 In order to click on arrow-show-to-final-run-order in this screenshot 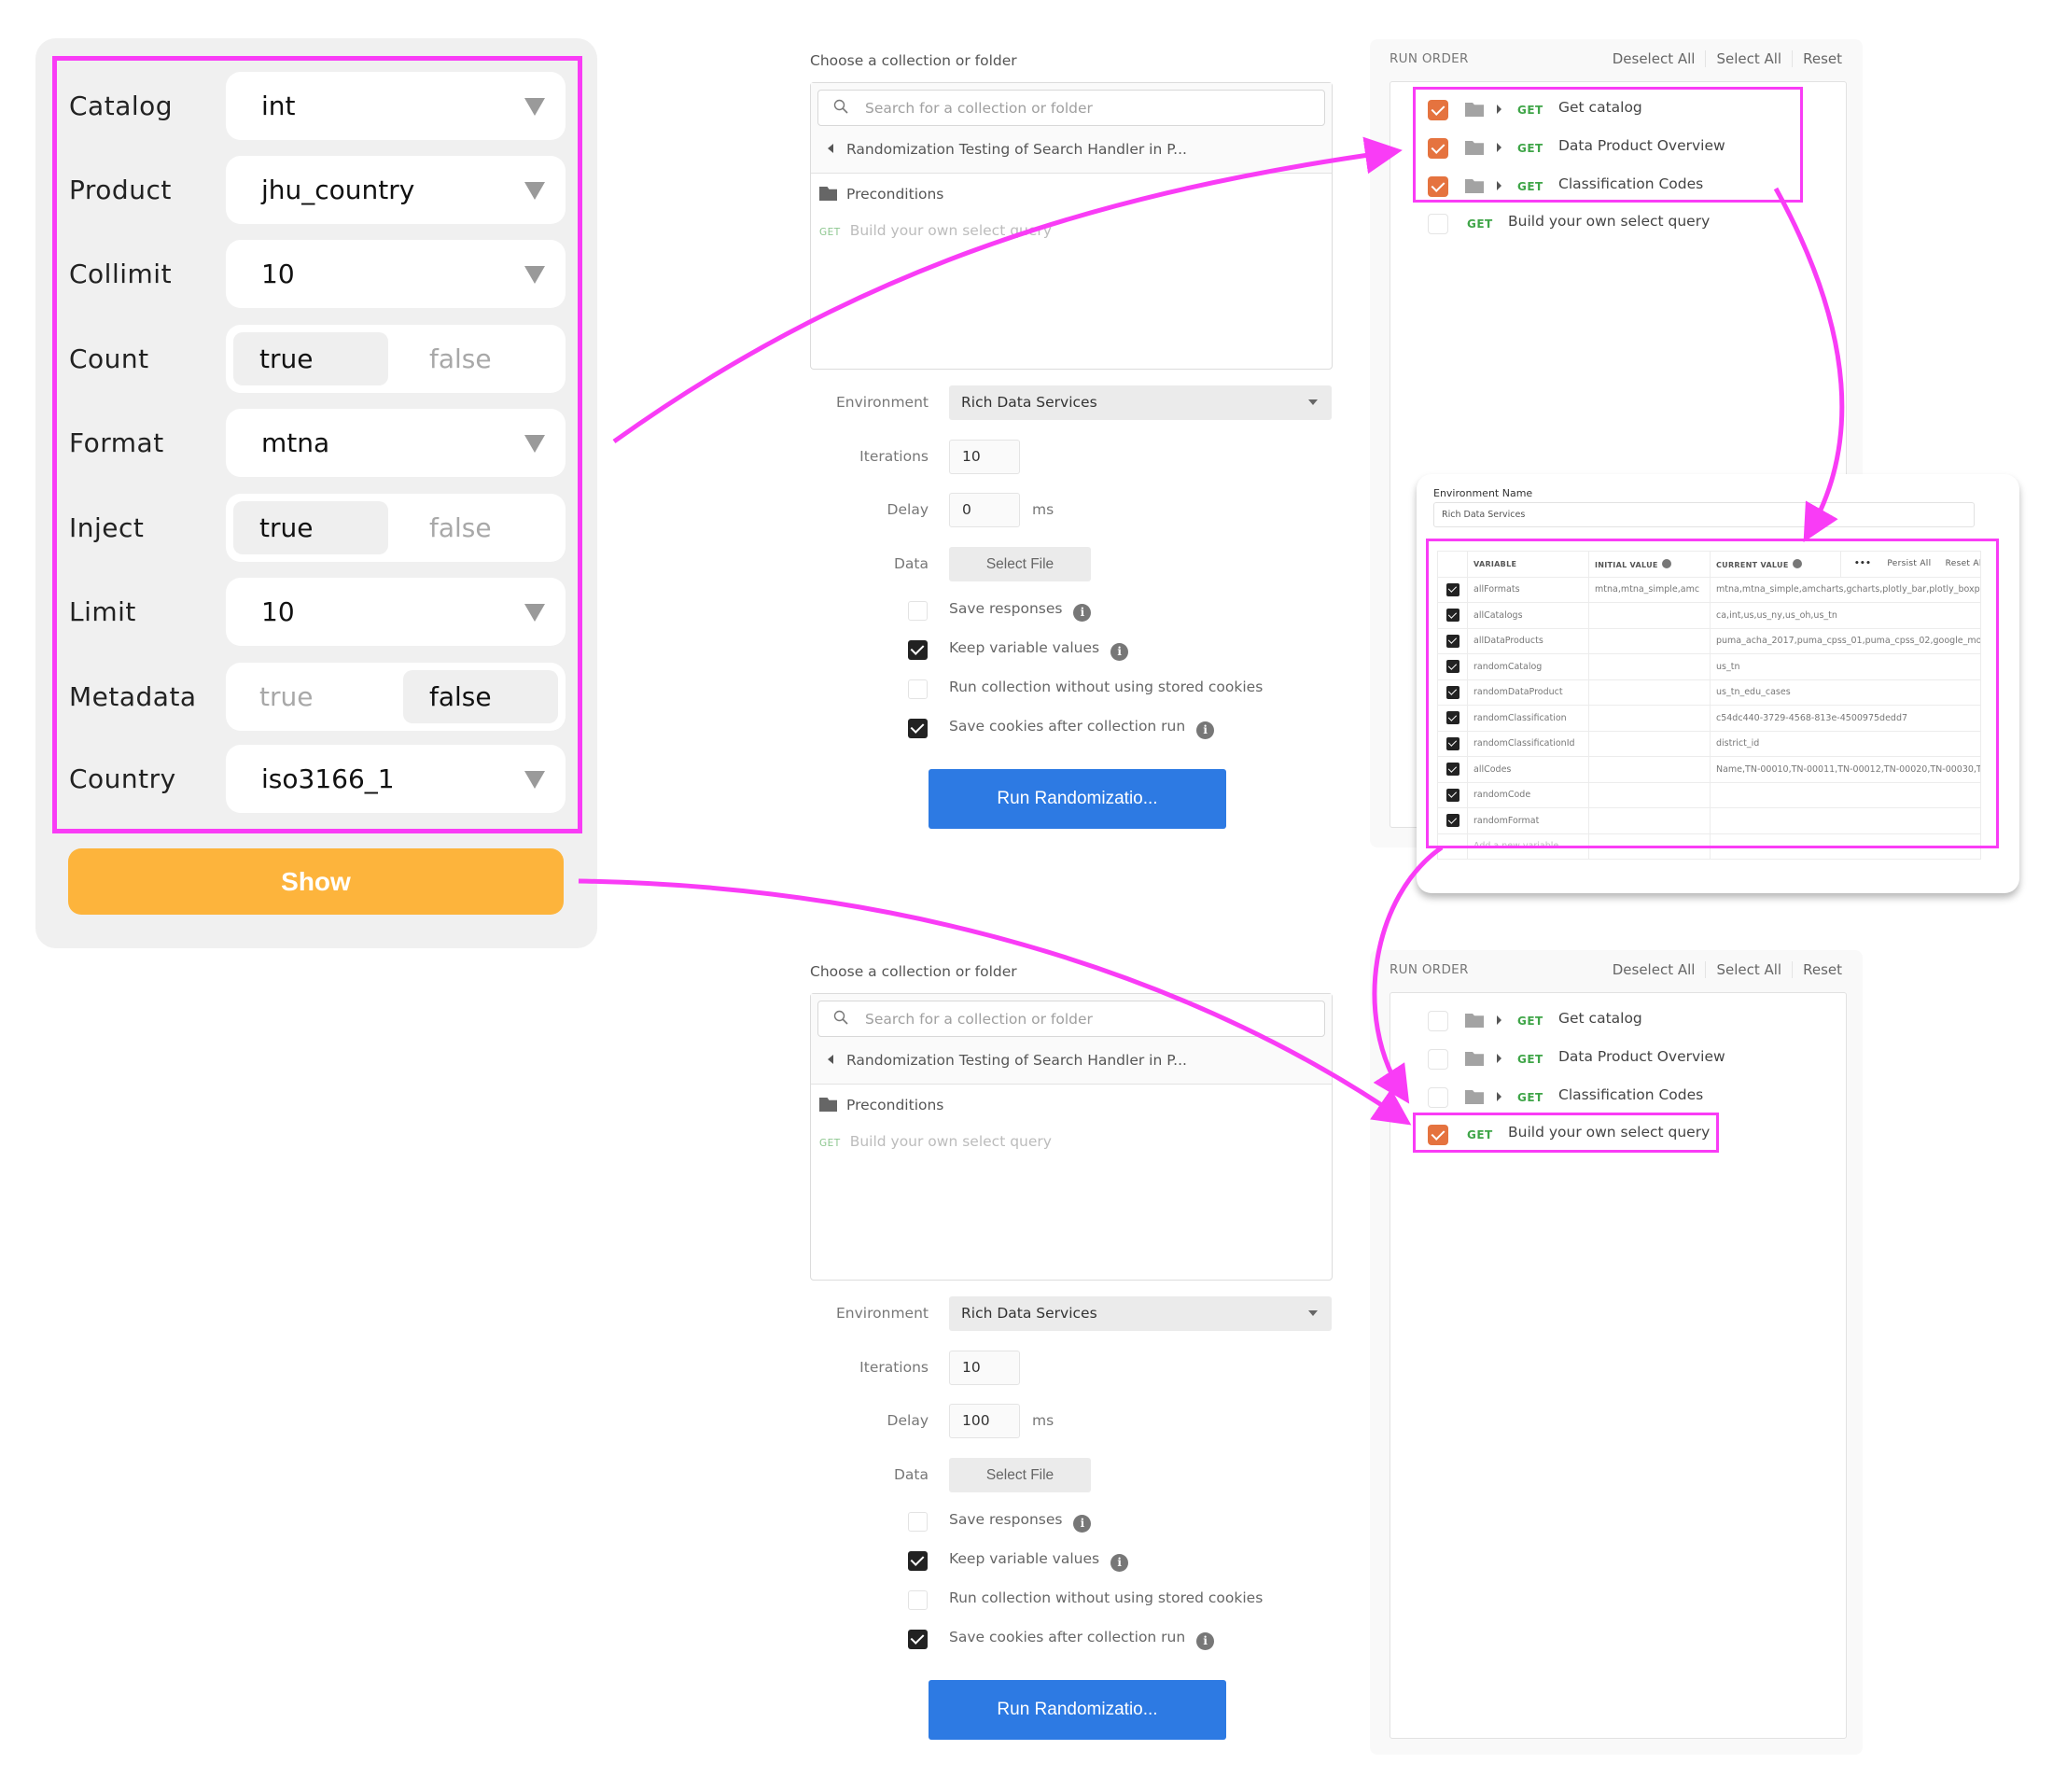, I will do `click(995, 1002)`.